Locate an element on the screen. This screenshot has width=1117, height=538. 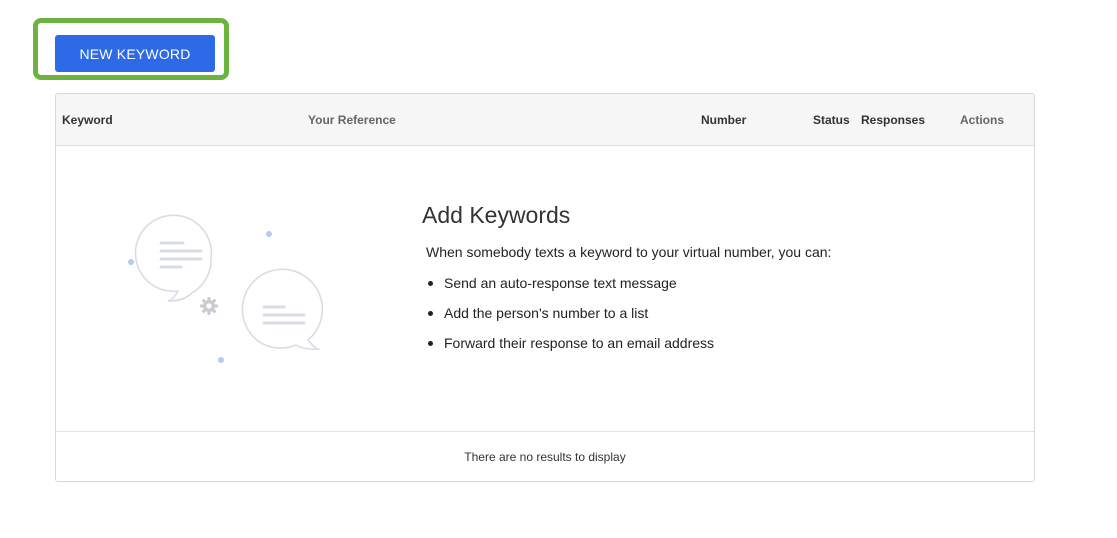
no-results-footer: There are no results to display is located at coordinates (545, 456).